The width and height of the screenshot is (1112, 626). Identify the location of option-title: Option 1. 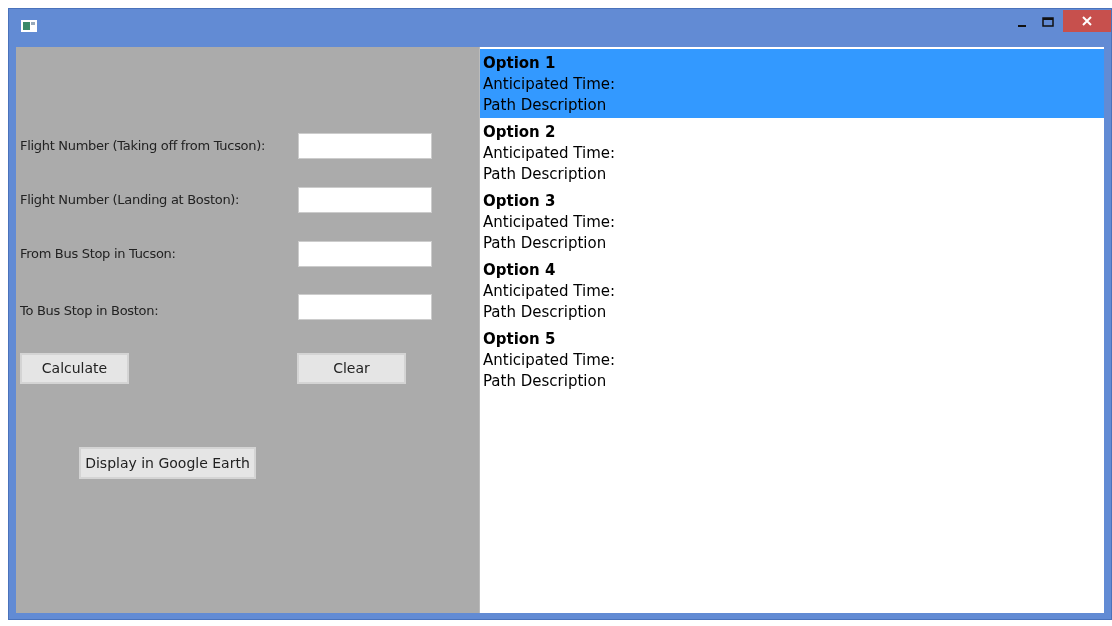
(519, 63).